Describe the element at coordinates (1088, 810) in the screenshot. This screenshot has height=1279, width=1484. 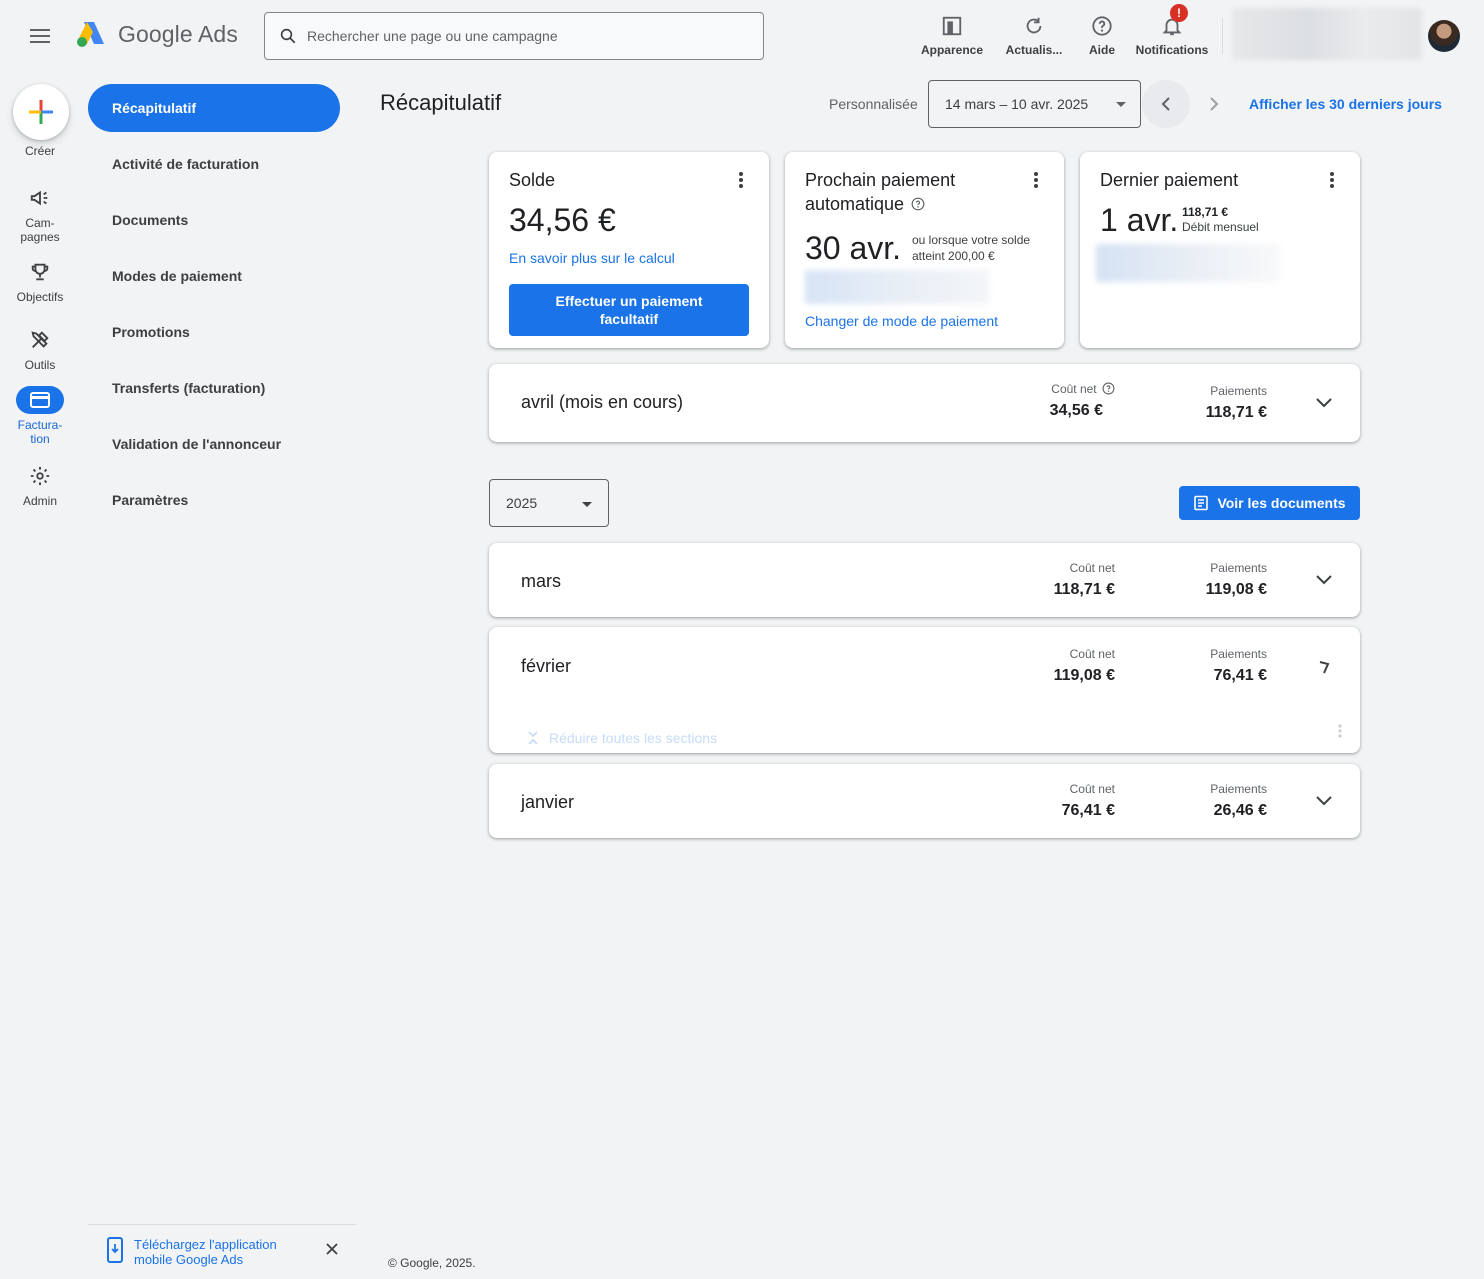
I see `net-cost-value: 76,41 €` at that location.